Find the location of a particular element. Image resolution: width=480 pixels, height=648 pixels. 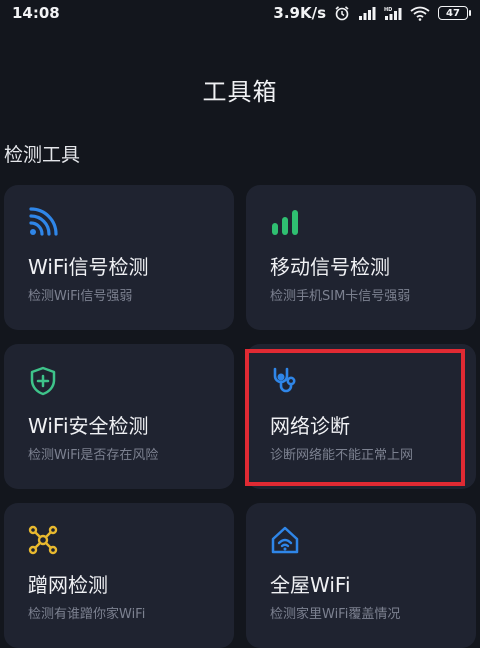

stethoscope-icon is located at coordinates (284, 380).